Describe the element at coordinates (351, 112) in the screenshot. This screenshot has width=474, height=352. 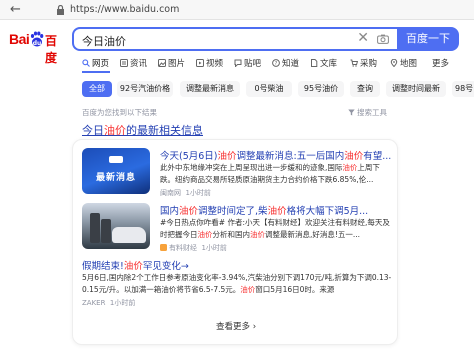
I see `funnel-icon` at that location.